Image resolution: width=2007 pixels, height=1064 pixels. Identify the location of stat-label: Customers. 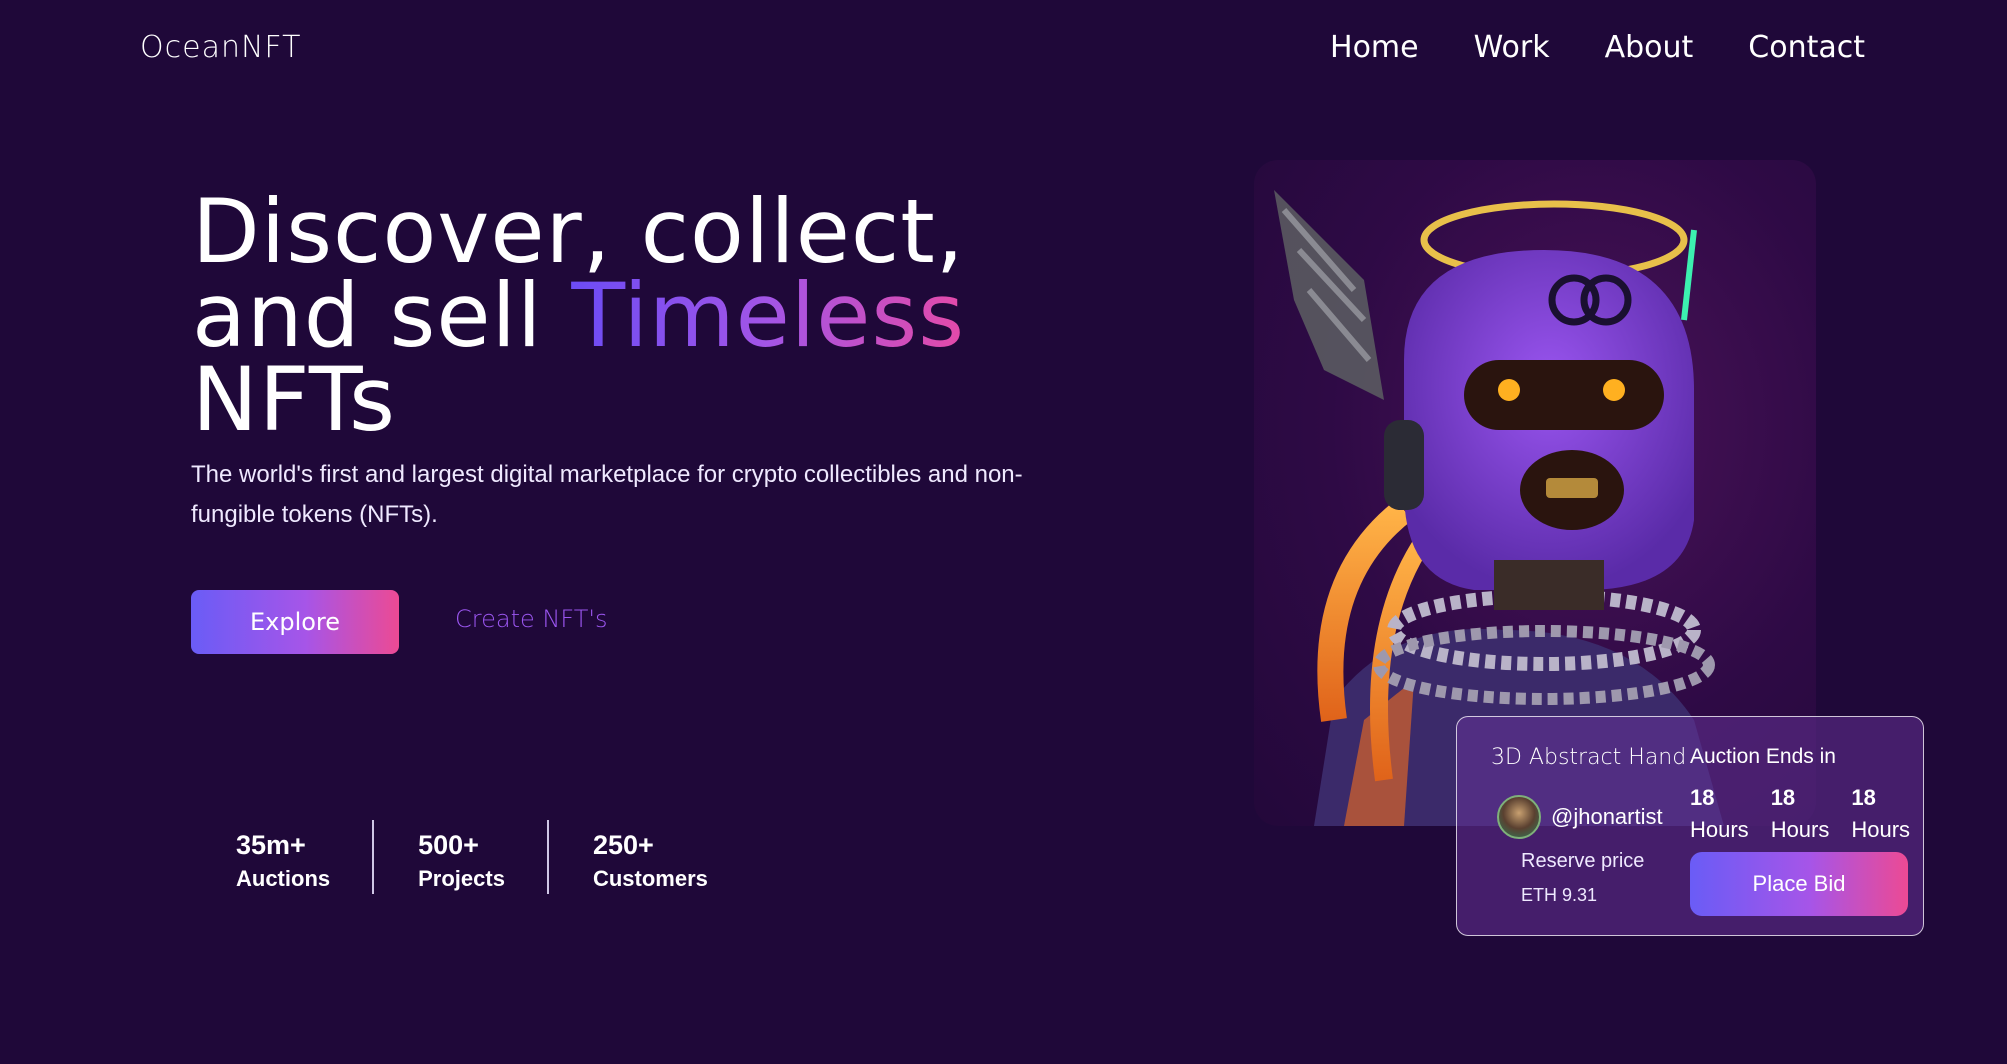
(650, 878).